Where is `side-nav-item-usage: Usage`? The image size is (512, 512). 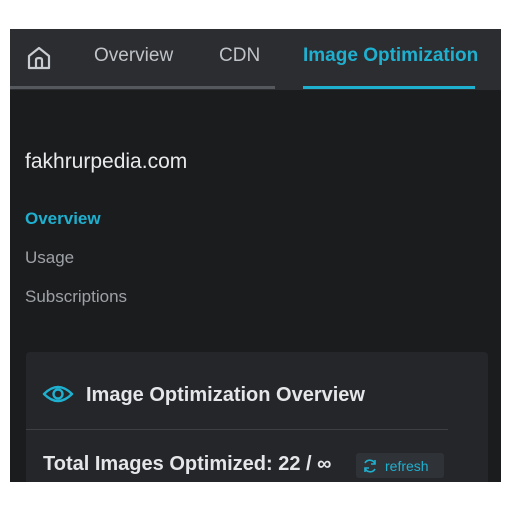 side-nav-item-usage: Usage is located at coordinates (76, 258).